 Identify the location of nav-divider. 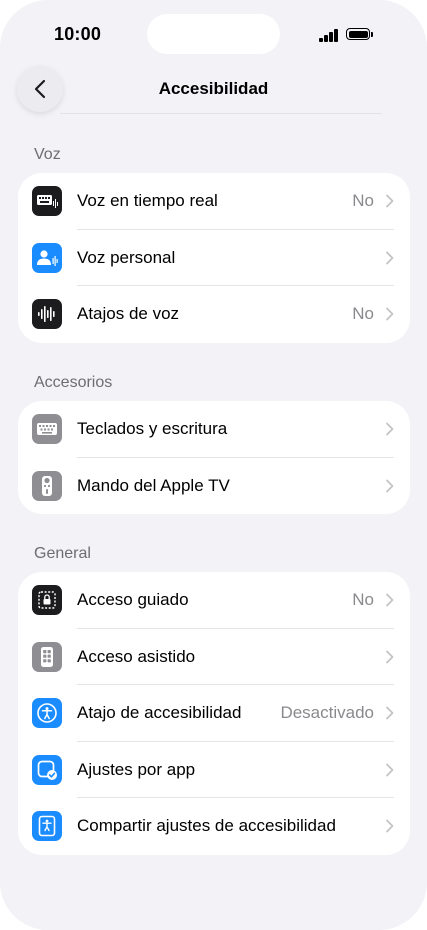
(221, 113).